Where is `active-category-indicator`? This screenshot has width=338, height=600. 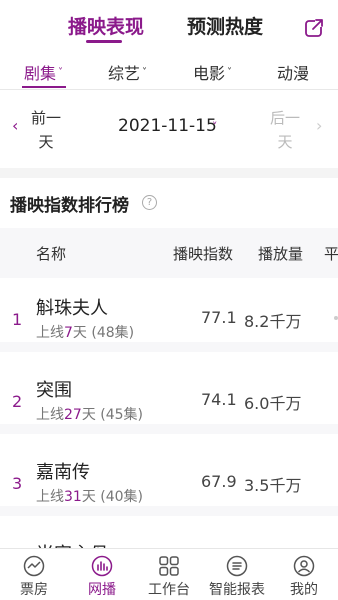
active-category-indicator is located at coordinates (44, 87).